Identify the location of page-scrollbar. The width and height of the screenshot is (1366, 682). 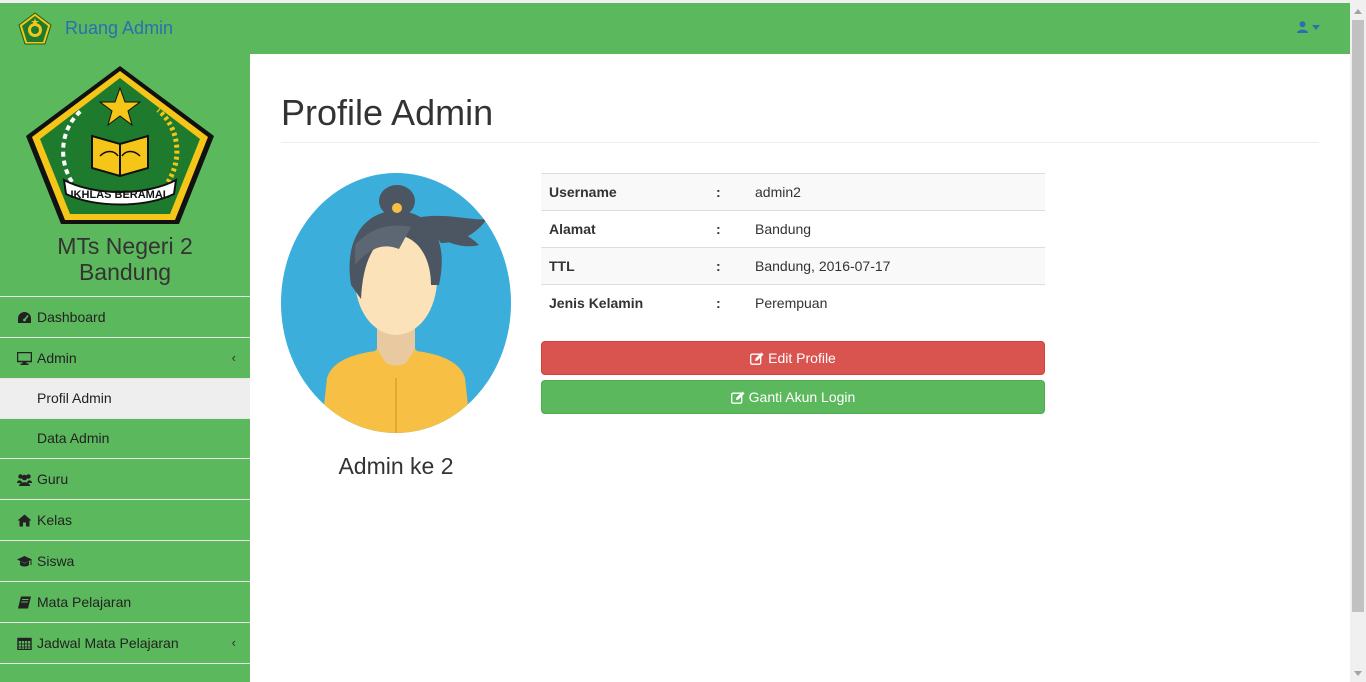
(1358, 342).